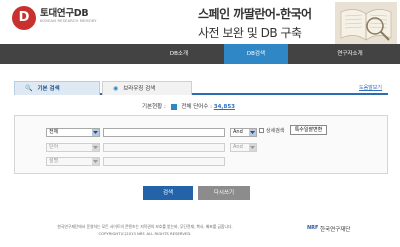 This screenshot has width=400, height=247. I want to click on hero-title: 스페인 까딸란어-한국어, so click(255, 14).